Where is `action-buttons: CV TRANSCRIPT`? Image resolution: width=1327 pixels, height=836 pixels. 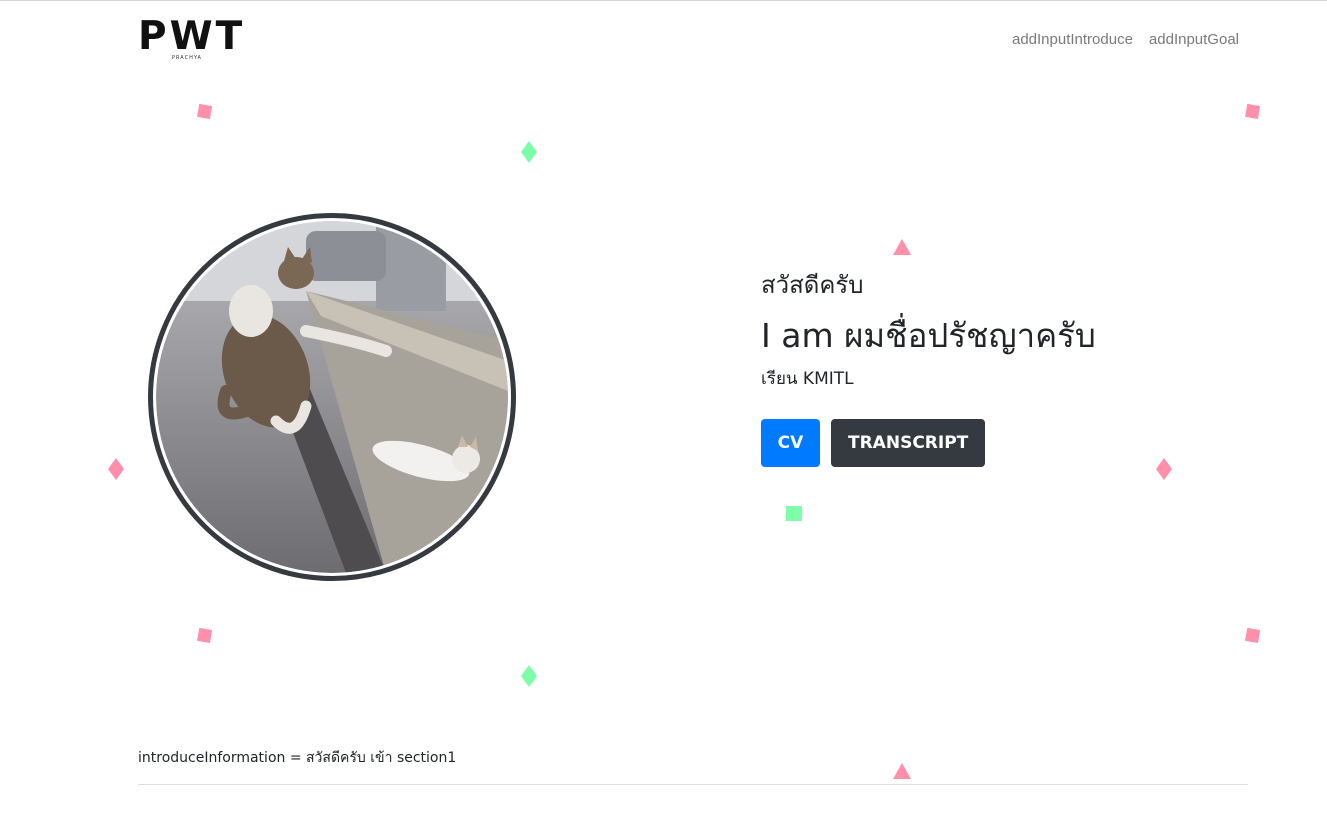
action-buttons: CV TRANSCRIPT is located at coordinates (928, 443).